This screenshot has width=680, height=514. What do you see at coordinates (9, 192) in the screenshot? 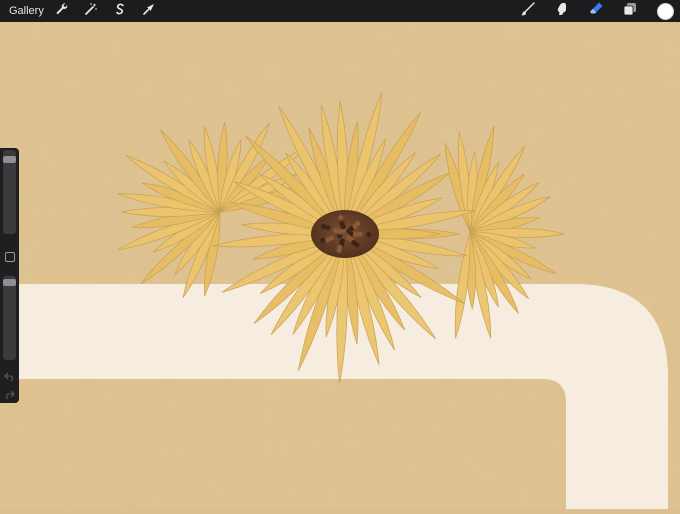
I see `brush-size-slider` at bounding box center [9, 192].